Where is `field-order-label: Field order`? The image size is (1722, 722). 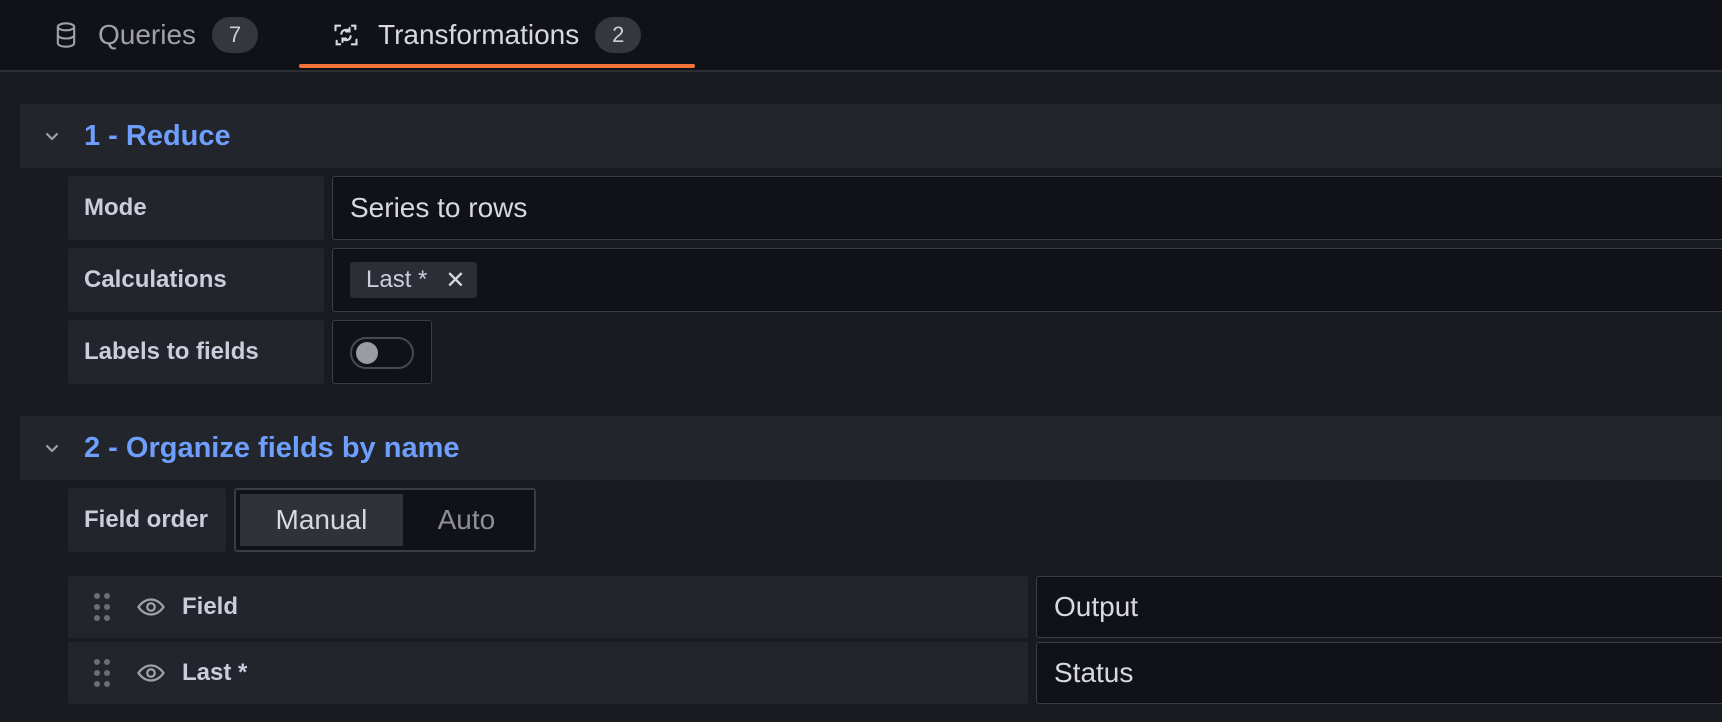
field-order-label: Field order is located at coordinates (147, 520).